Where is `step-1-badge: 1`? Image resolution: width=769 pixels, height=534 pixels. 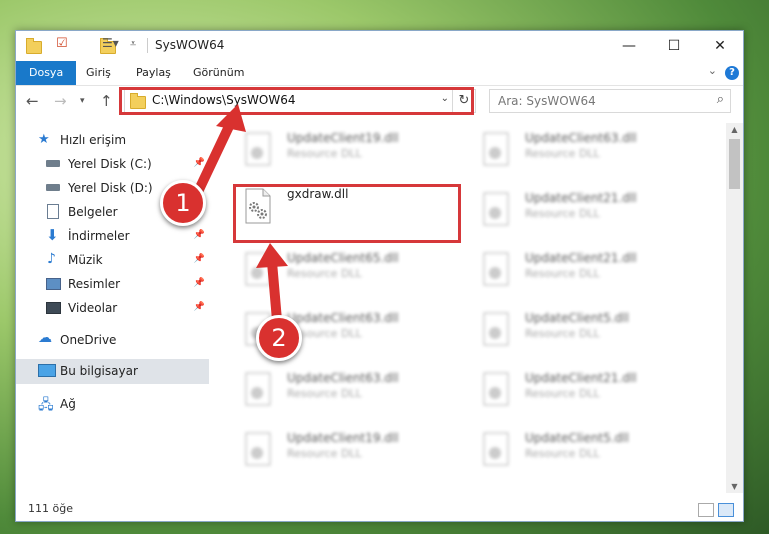 step-1-badge: 1 is located at coordinates (183, 203).